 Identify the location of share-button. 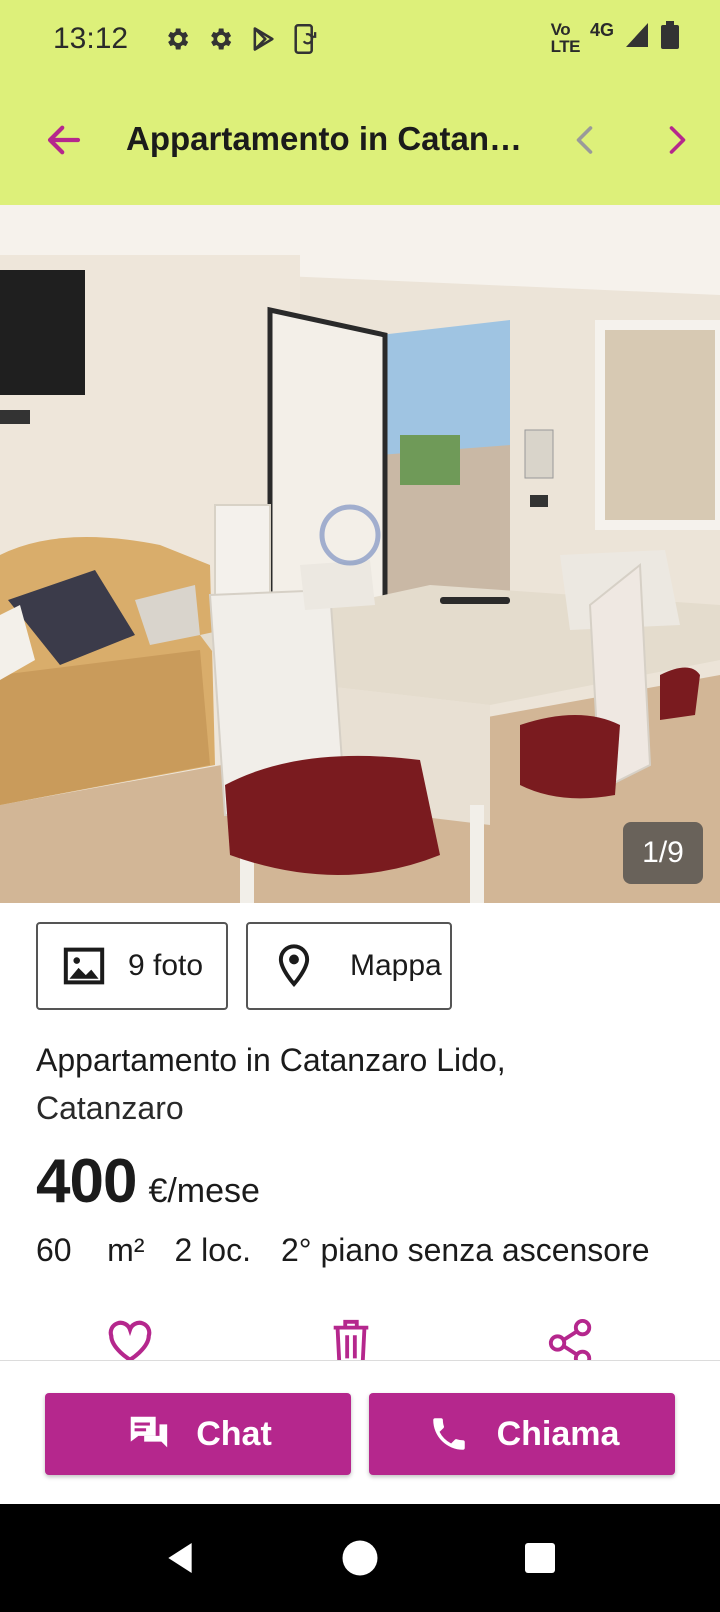
(571, 1339).